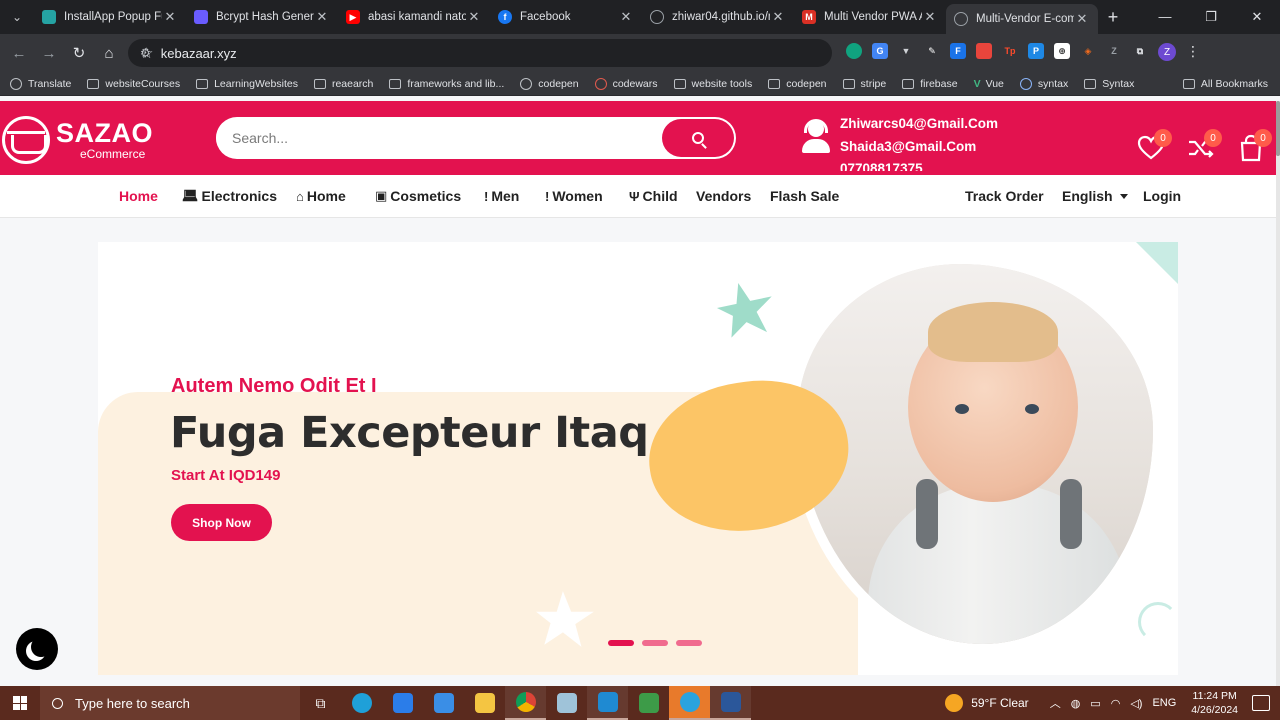  I want to click on minimize-icon: —, so click(1165, 17).